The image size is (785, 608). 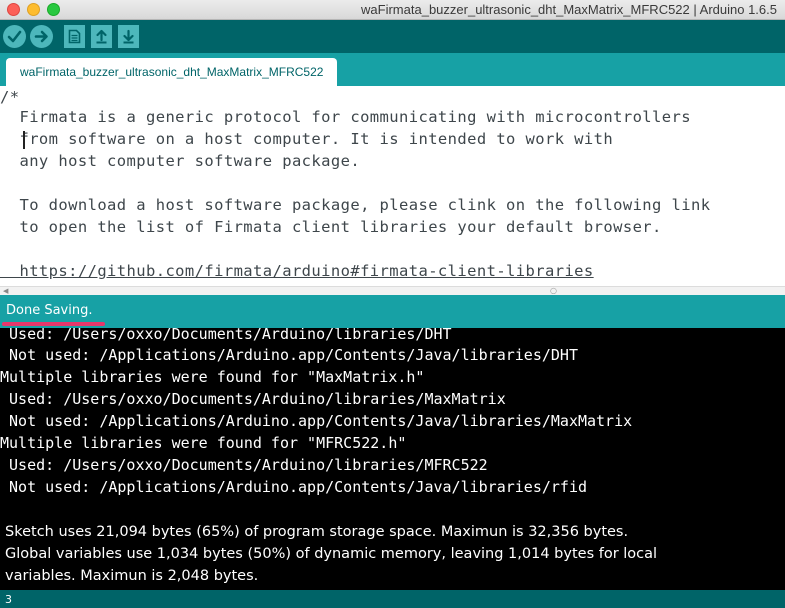 I want to click on code-line: any host computer software package., so click(x=180, y=161).